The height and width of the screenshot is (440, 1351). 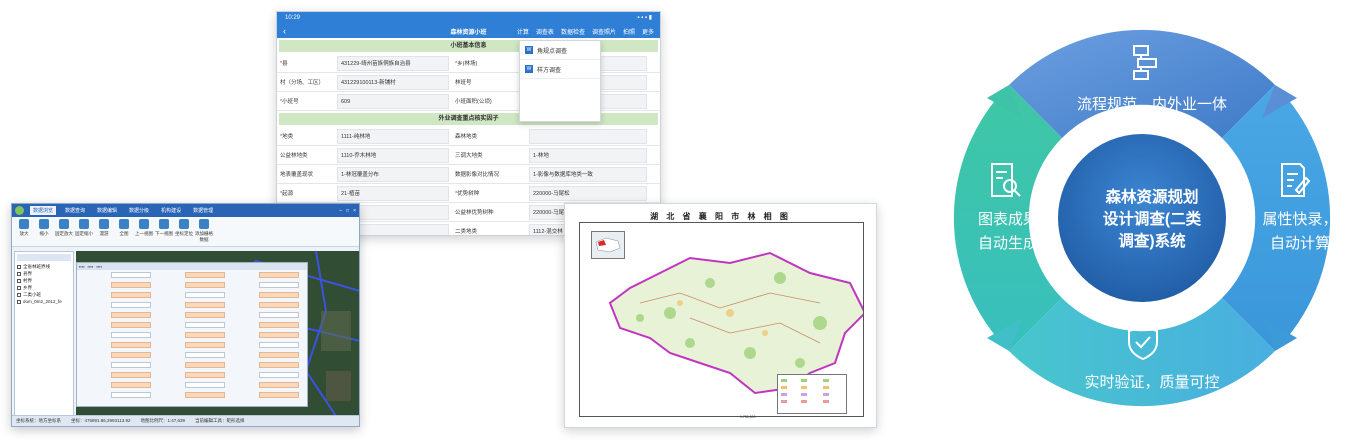 I want to click on tab-grade: 数据分级, so click(x=139, y=210).